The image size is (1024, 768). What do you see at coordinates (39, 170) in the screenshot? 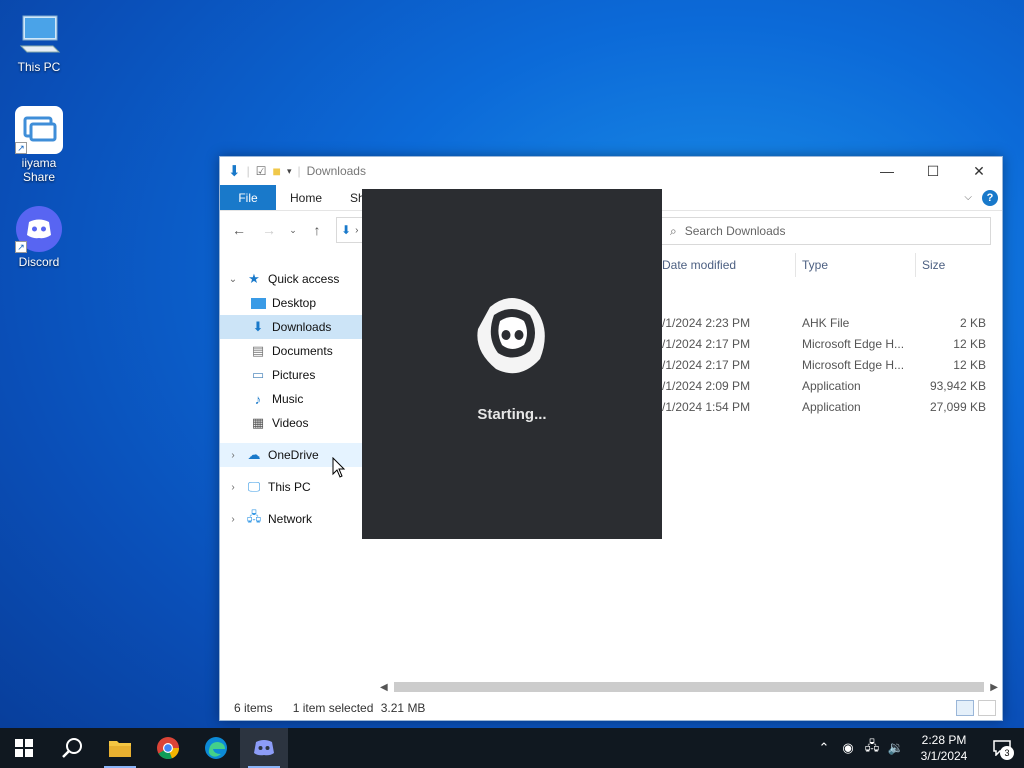
I see `desktop-icon-label: iiyama Share` at bounding box center [39, 170].